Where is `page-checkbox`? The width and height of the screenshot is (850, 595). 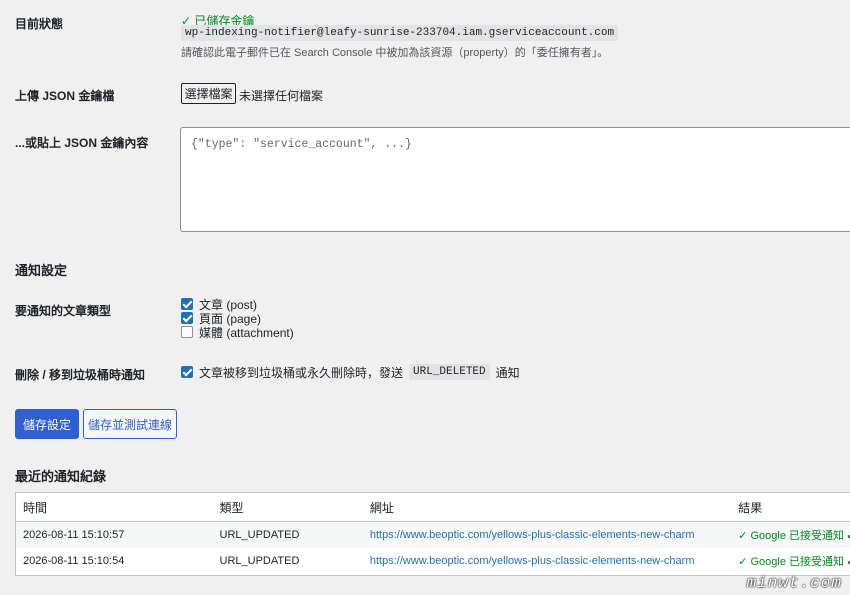 page-checkbox is located at coordinates (187, 318).